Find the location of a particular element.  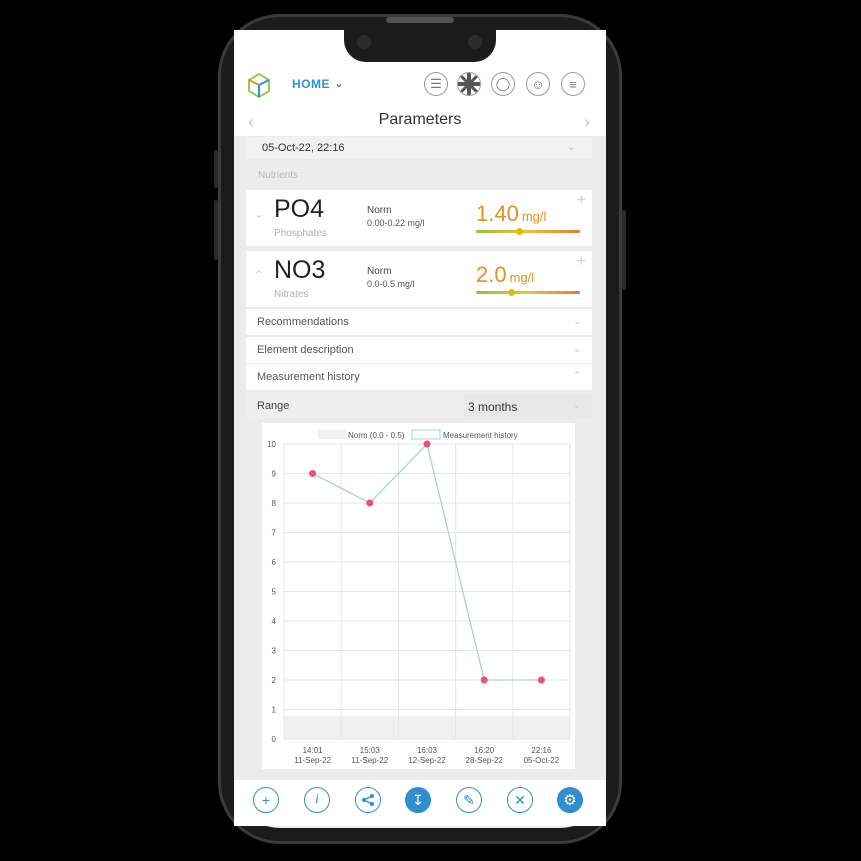

page-title: Parameters is located at coordinates (420, 119).